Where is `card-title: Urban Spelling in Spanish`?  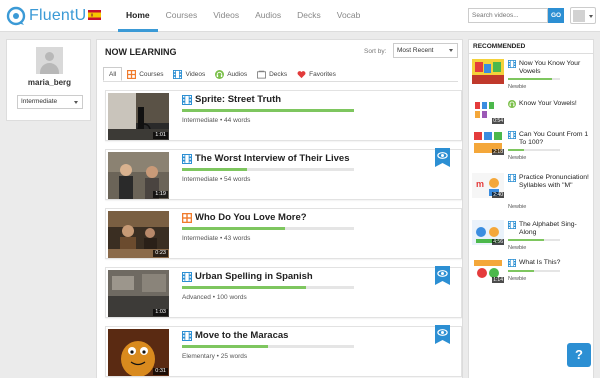 card-title: Urban Spelling in Spanish is located at coordinates (254, 276).